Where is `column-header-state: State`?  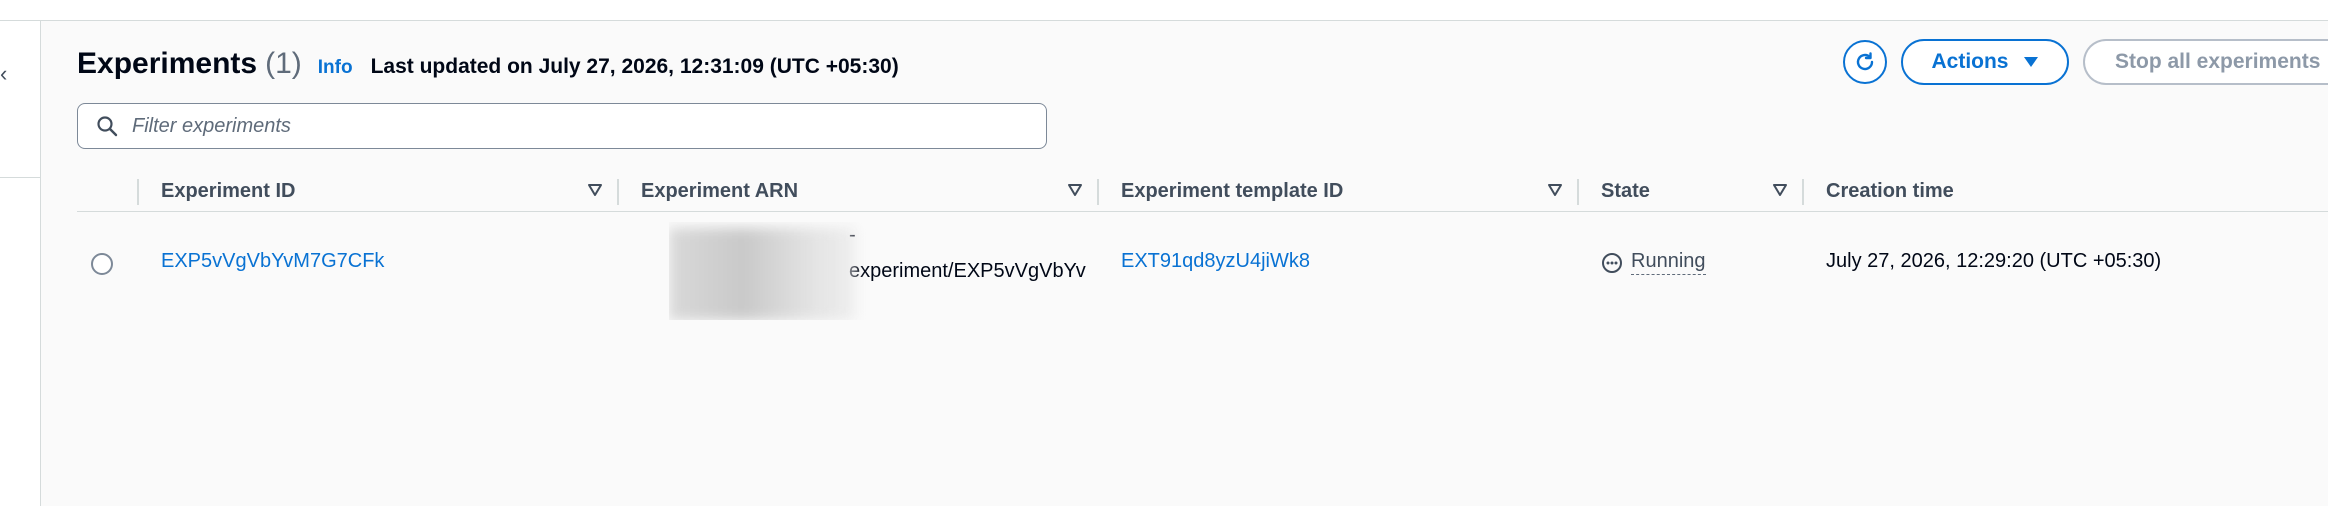 column-header-state: State is located at coordinates (1689, 191).